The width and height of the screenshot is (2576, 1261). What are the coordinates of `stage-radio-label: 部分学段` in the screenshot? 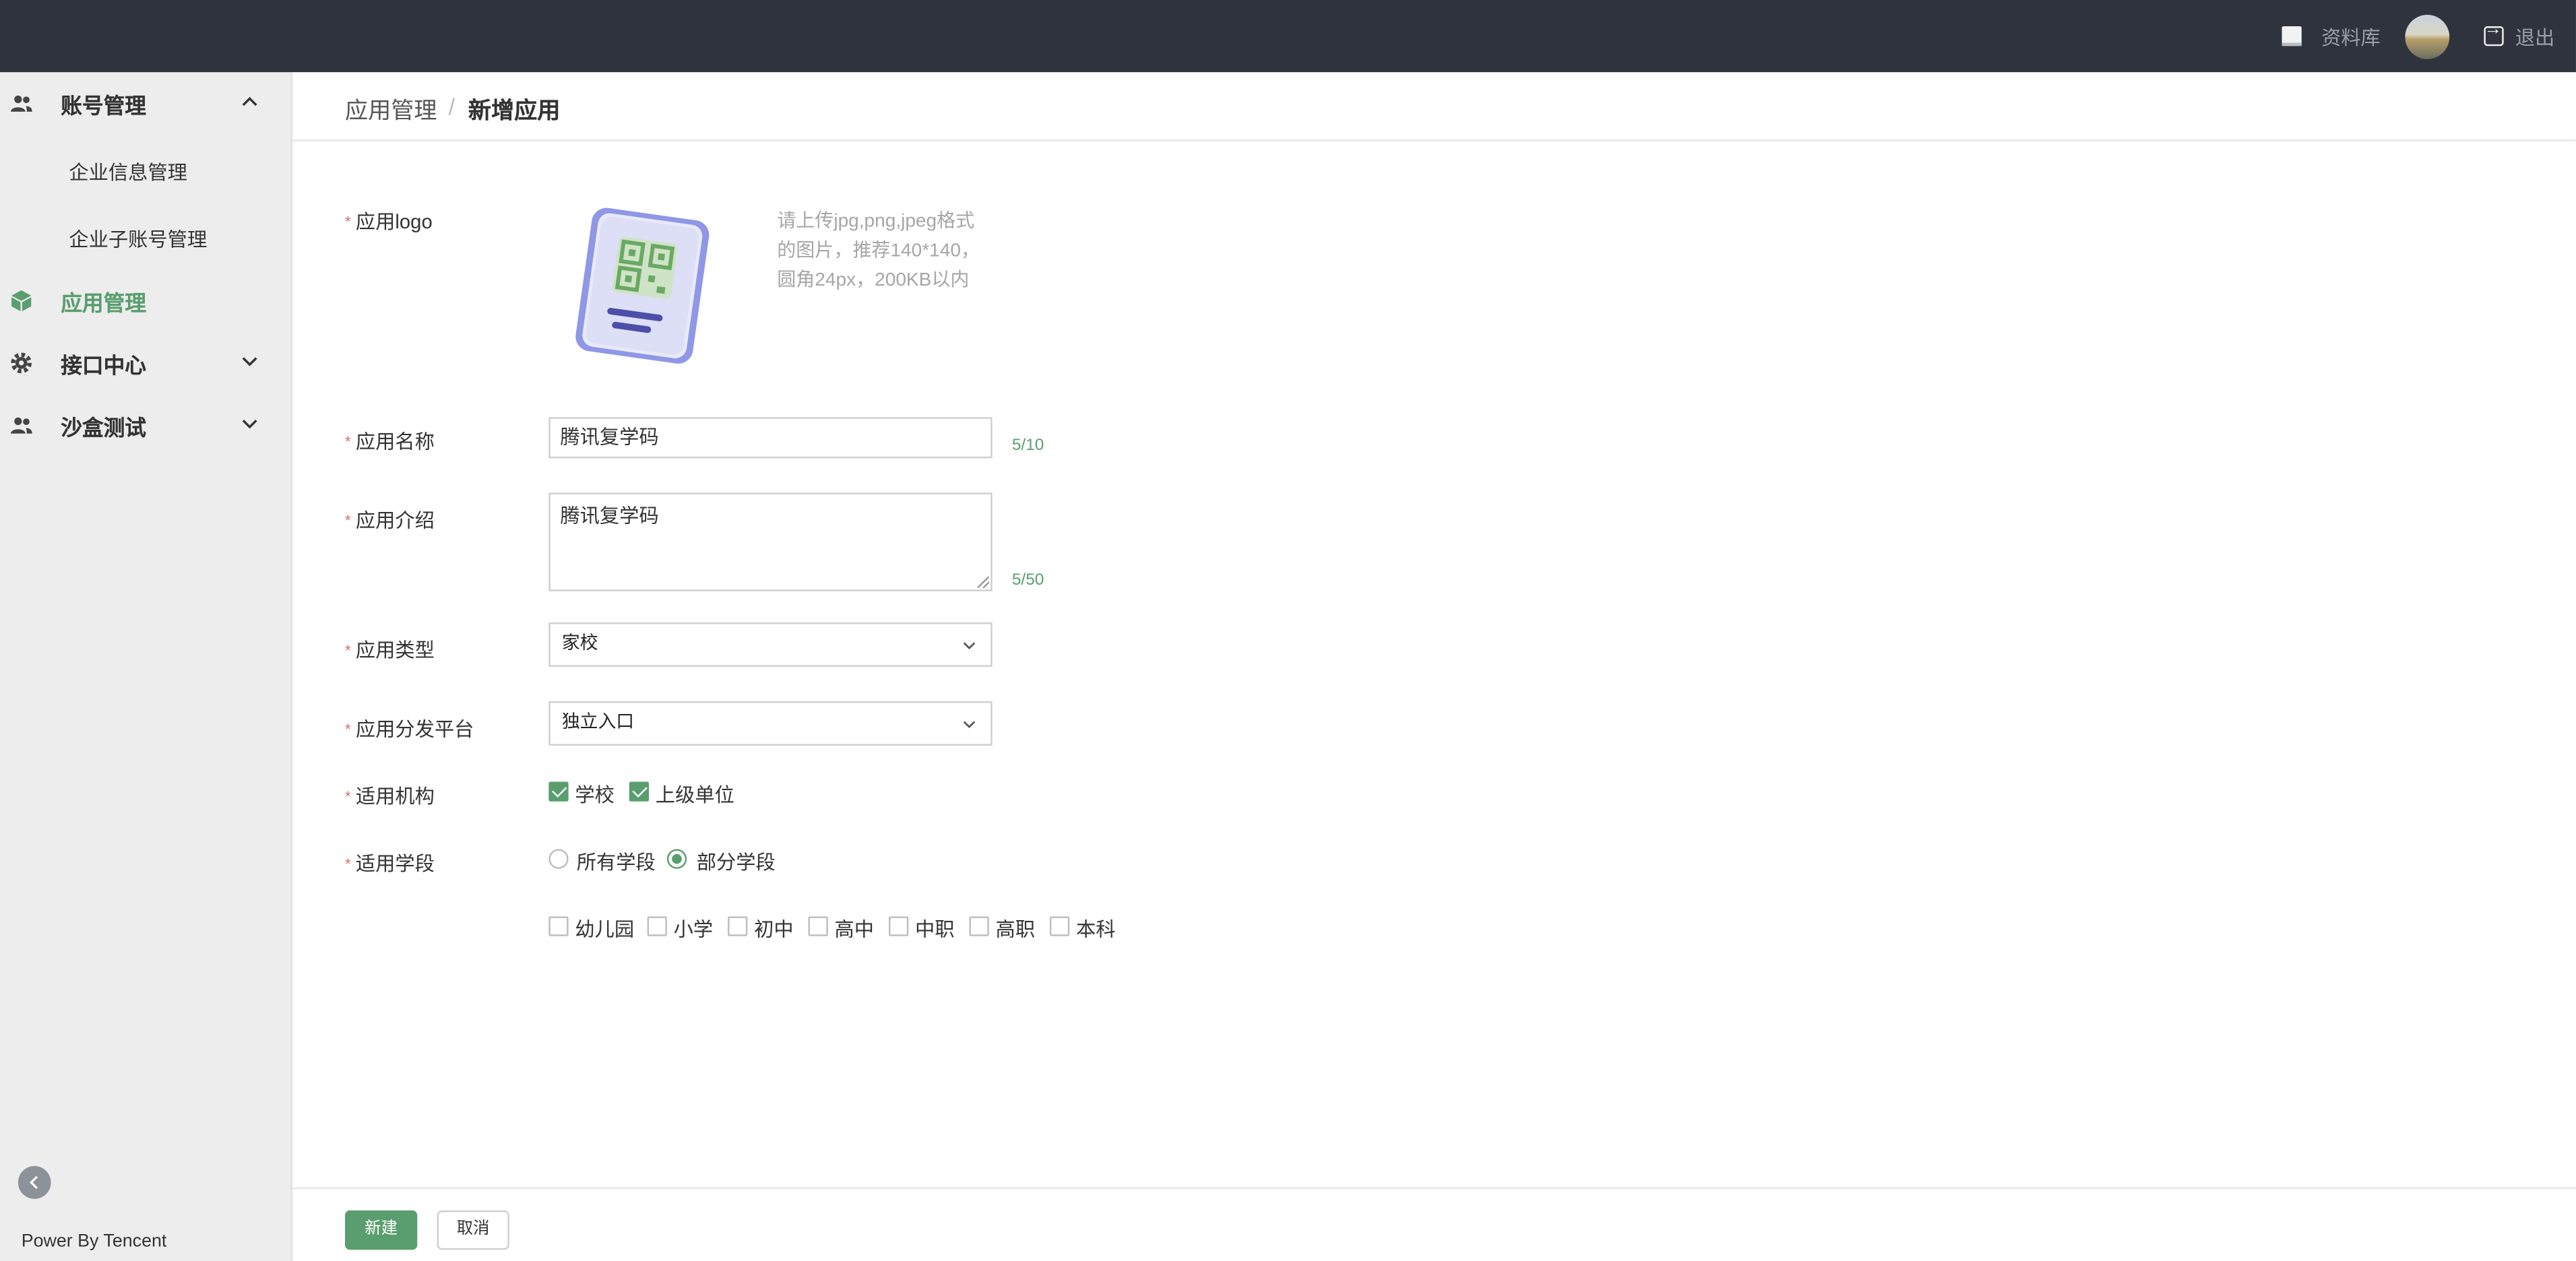 It's located at (736, 862).